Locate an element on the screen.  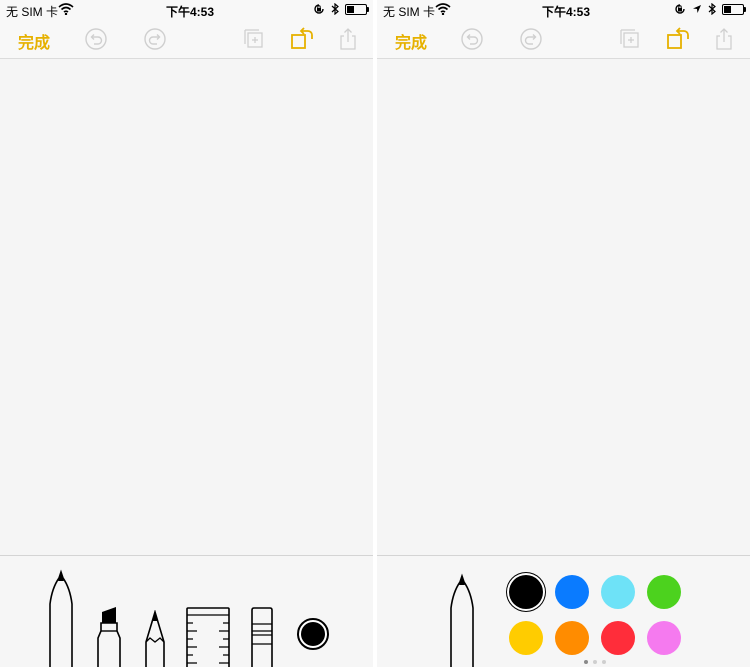
page-dot-active is located at coordinates (586, 662).